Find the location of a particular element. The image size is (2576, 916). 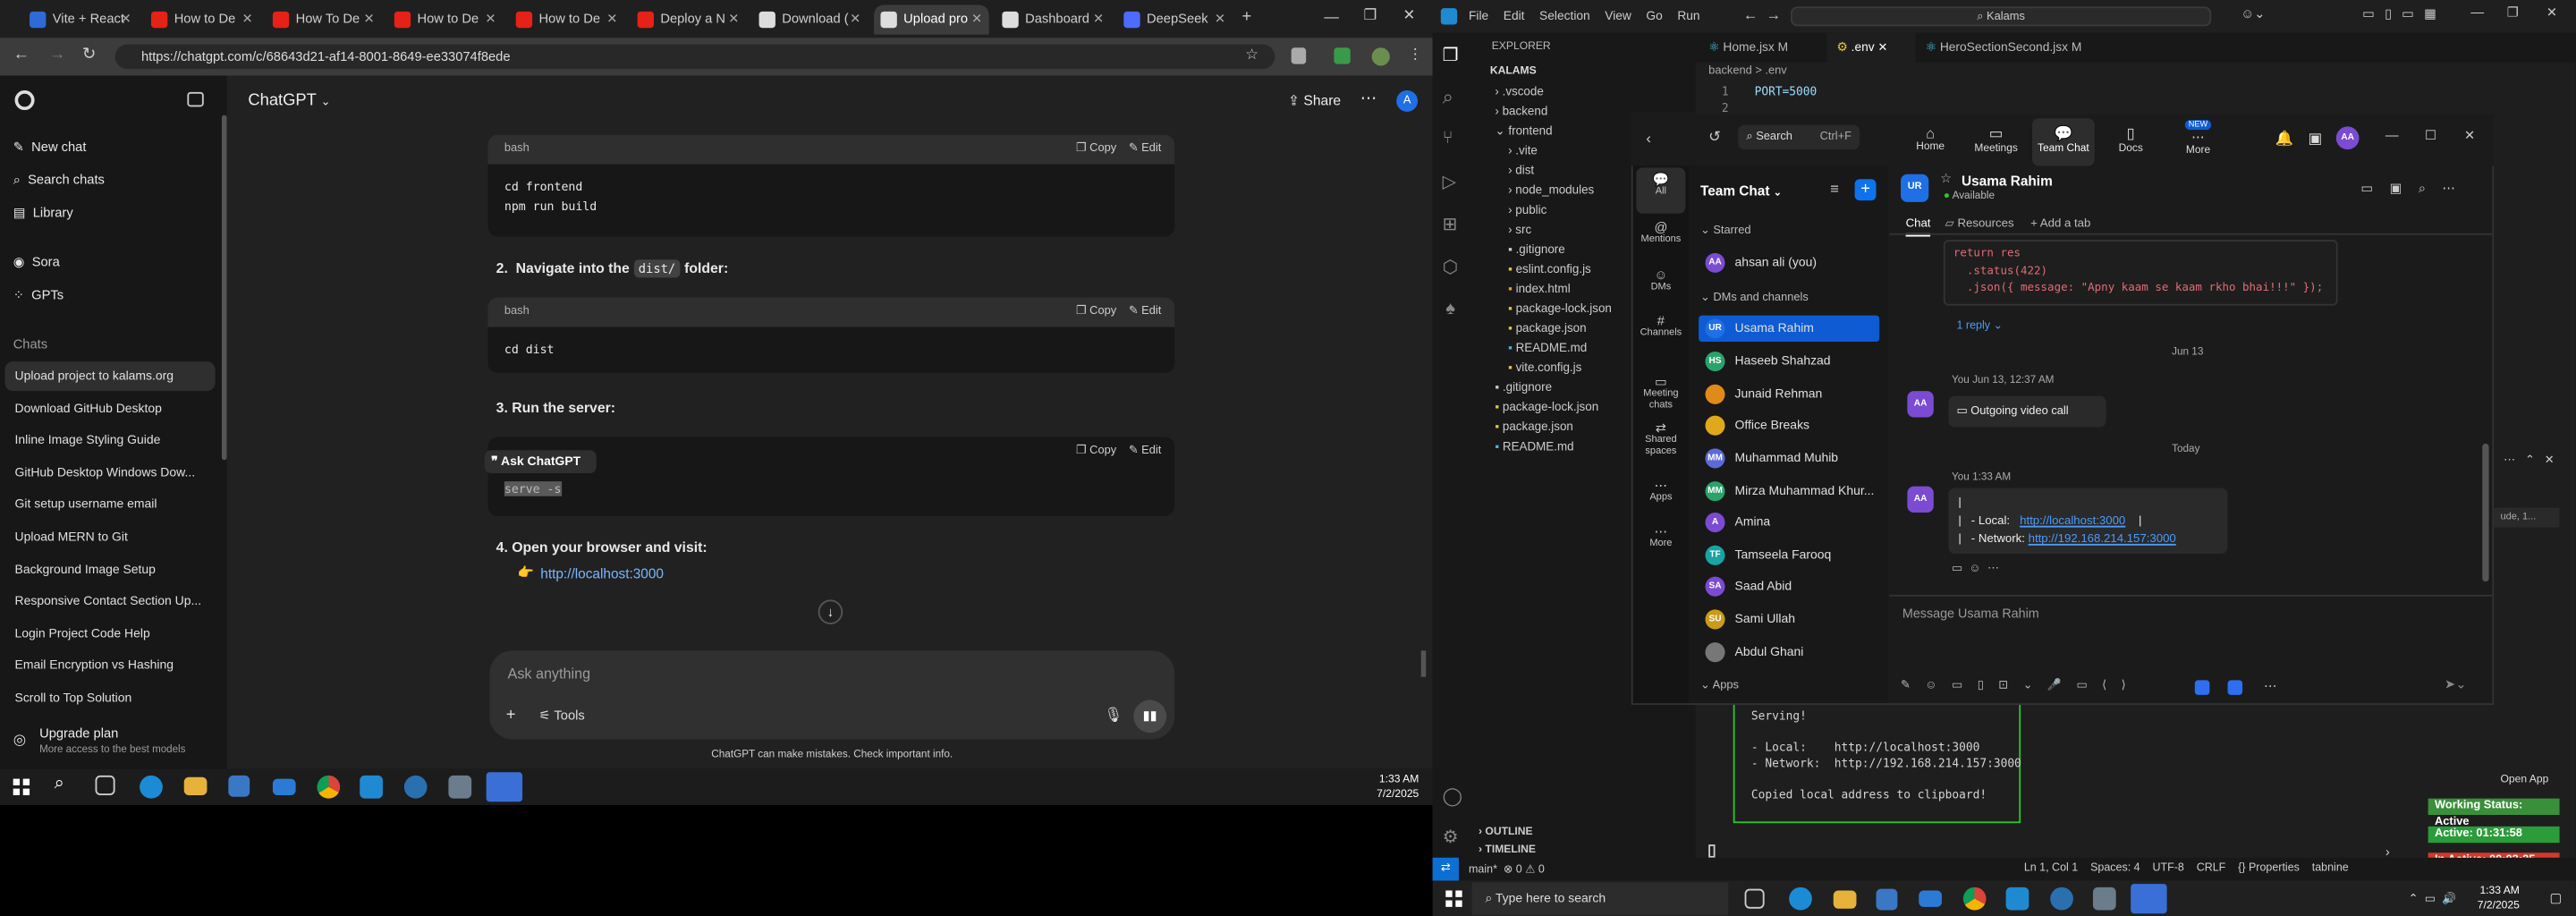

zoom-tab-more: NEW ⋯ More is located at coordinates (2198, 137).